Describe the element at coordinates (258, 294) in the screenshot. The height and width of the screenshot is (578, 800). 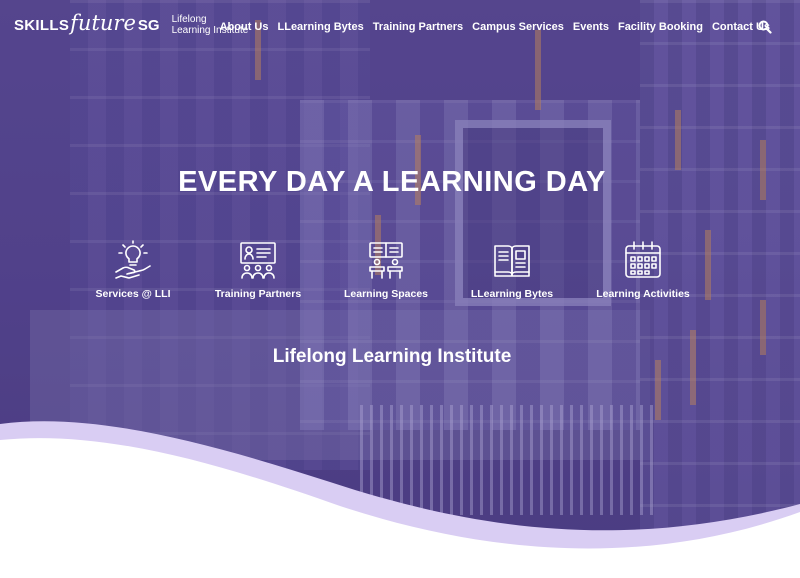
I see `feature-training-partners-label: Training Partners` at that location.